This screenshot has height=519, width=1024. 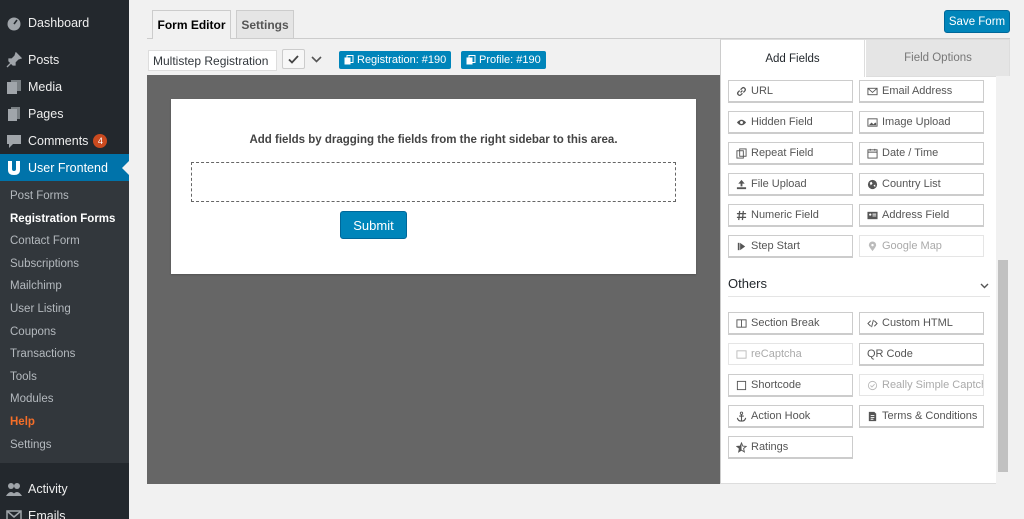 I want to click on registration-shortcode: Registration: #190, so click(x=395, y=60).